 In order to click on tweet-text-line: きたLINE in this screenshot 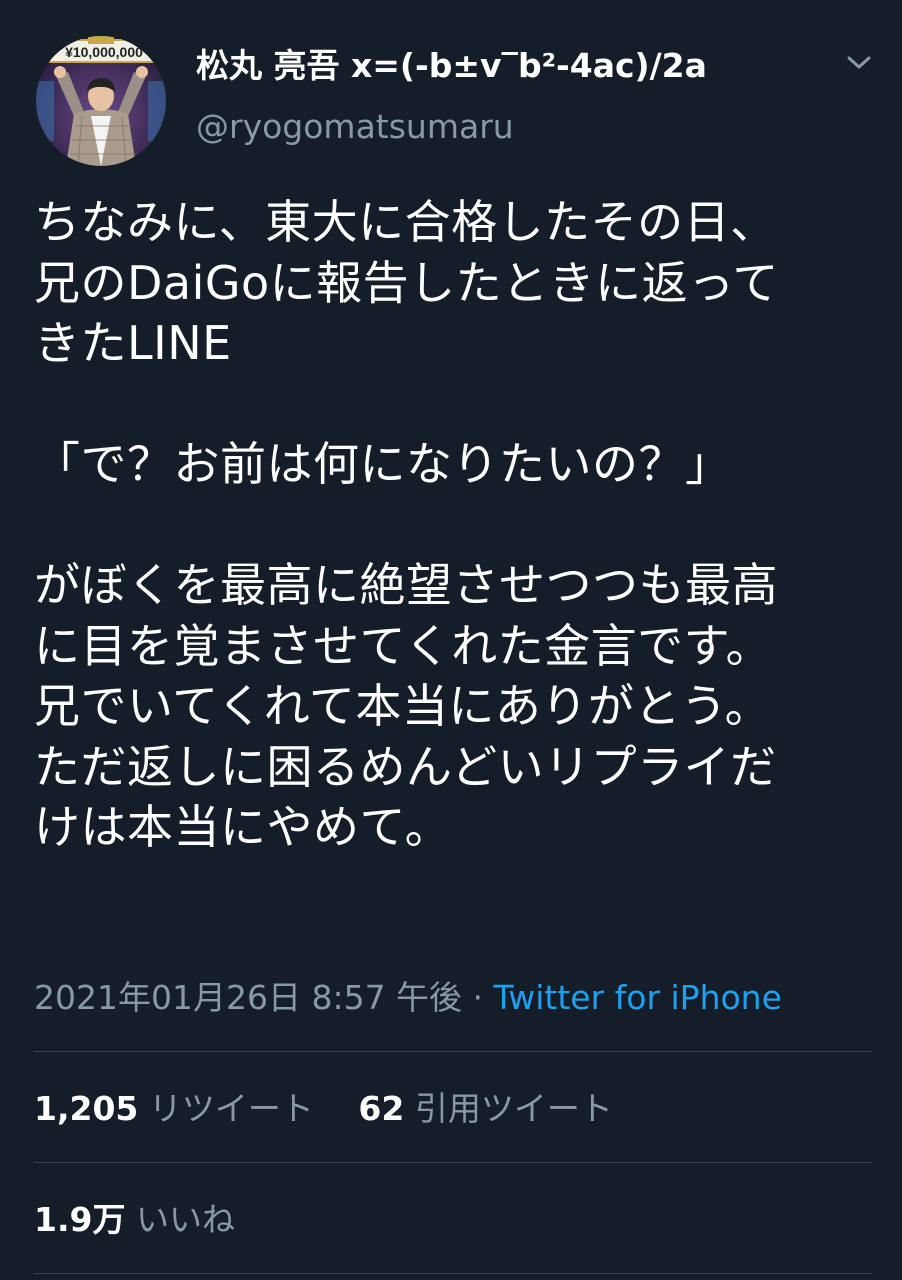, I will do `click(133, 343)`.